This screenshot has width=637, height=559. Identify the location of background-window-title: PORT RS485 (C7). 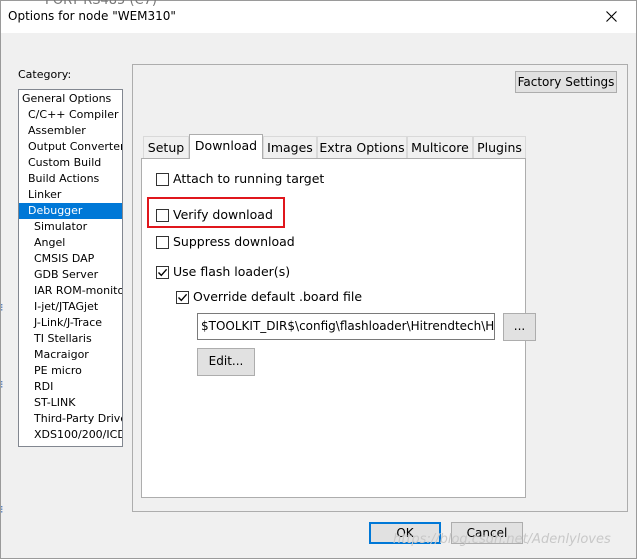
(101, 4).